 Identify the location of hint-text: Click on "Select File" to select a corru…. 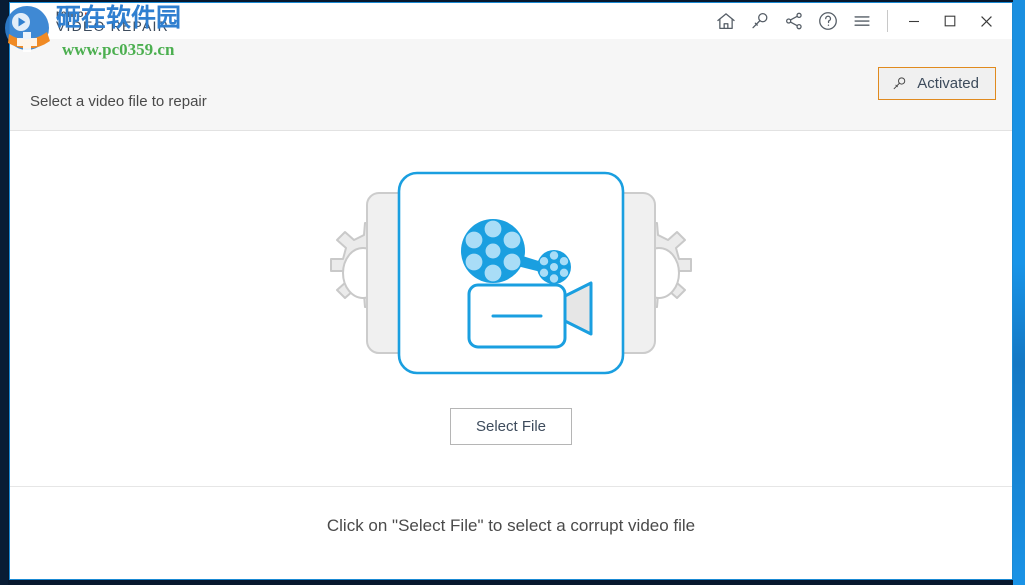
(511, 525).